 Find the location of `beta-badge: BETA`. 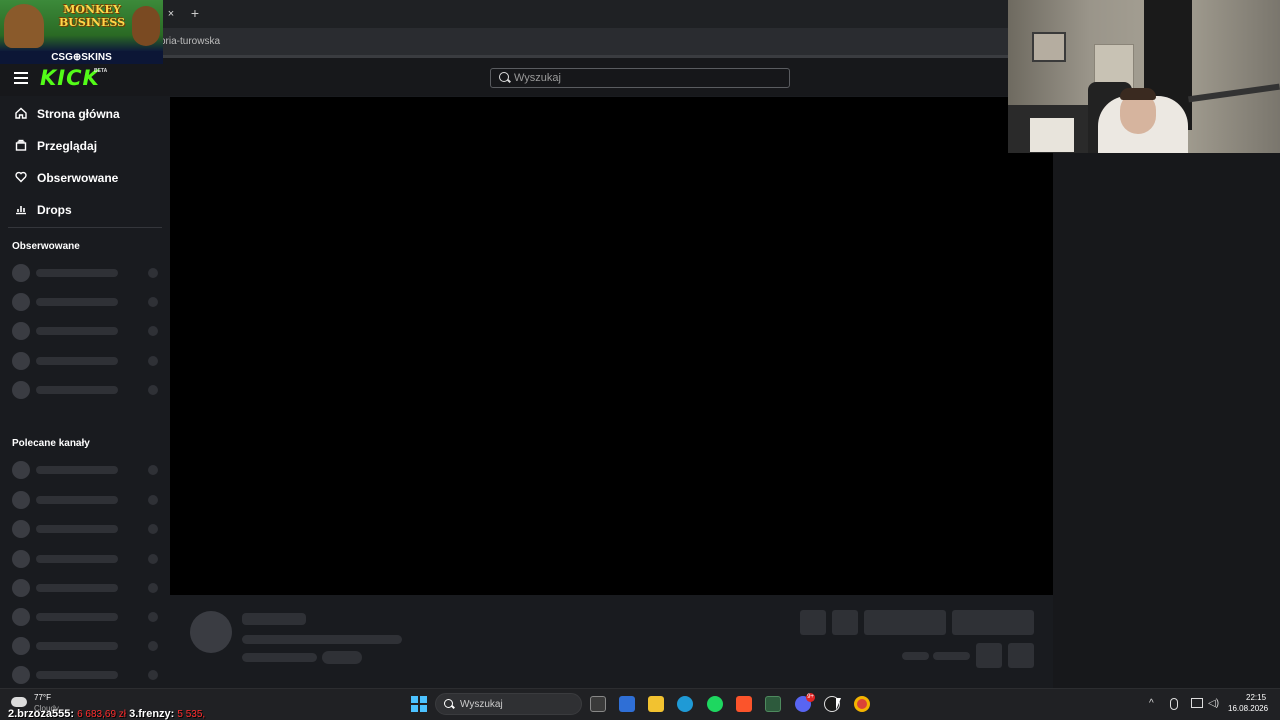

beta-badge: BETA is located at coordinates (101, 71).